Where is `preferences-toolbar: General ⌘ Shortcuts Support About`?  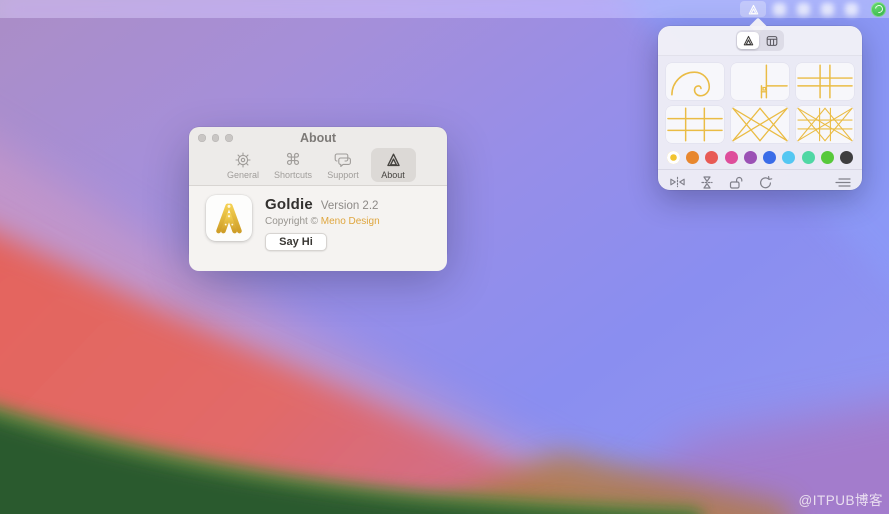
preferences-toolbar: General ⌘ Shortcuts Support About is located at coordinates (318, 167).